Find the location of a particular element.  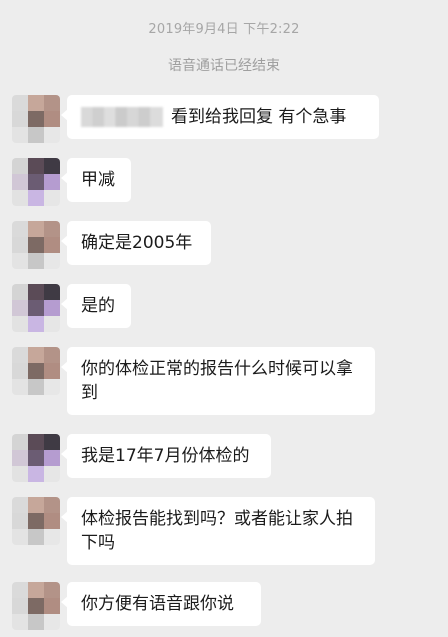

message-bubble: 你方便有语音跟你说 is located at coordinates (161, 604).